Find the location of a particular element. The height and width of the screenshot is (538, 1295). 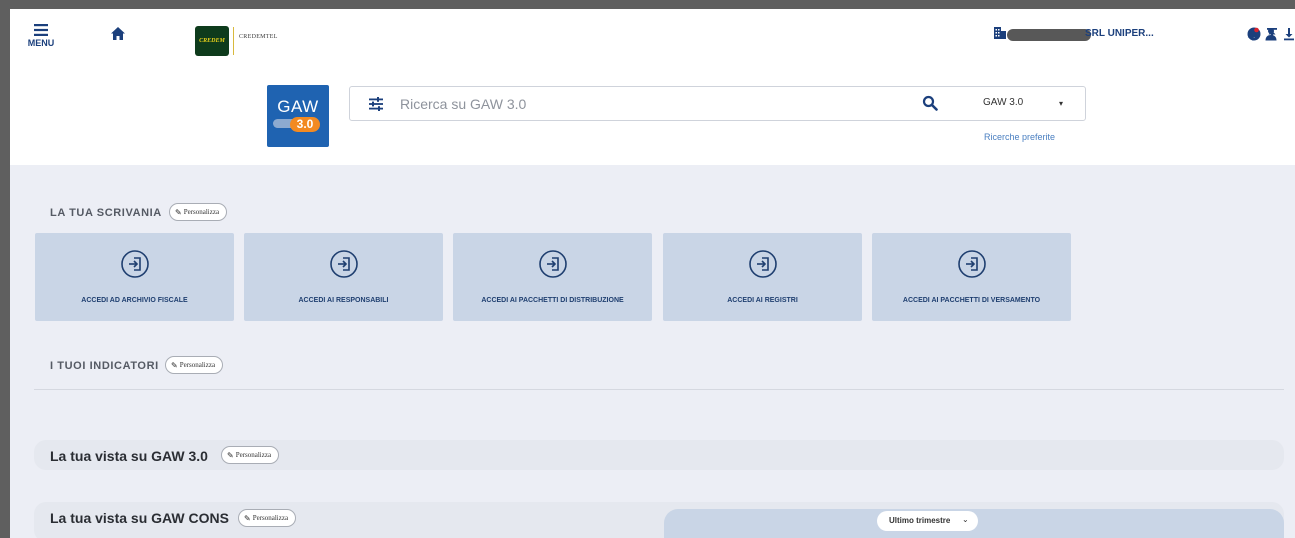

building-icon is located at coordinates (1000, 33).